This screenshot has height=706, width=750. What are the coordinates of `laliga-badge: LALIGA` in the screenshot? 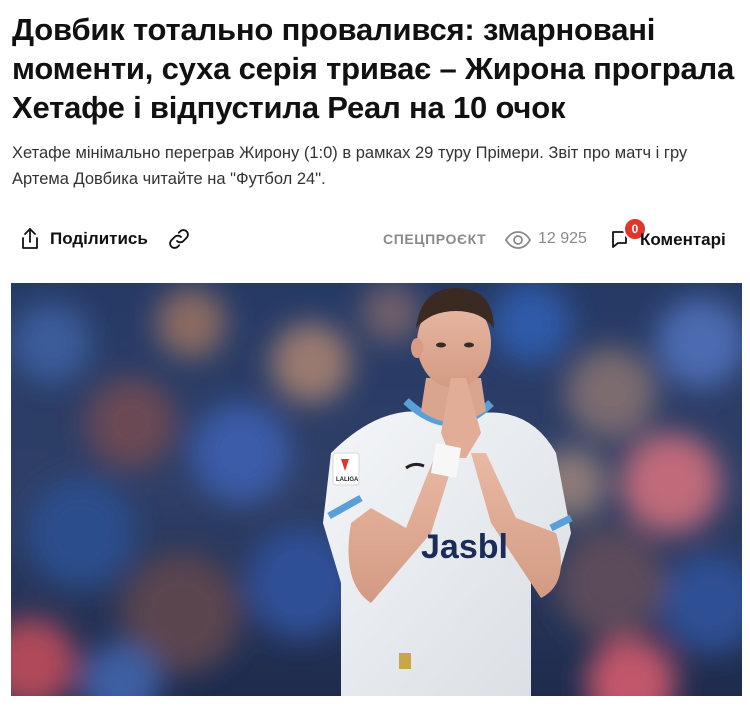 It's located at (347, 480).